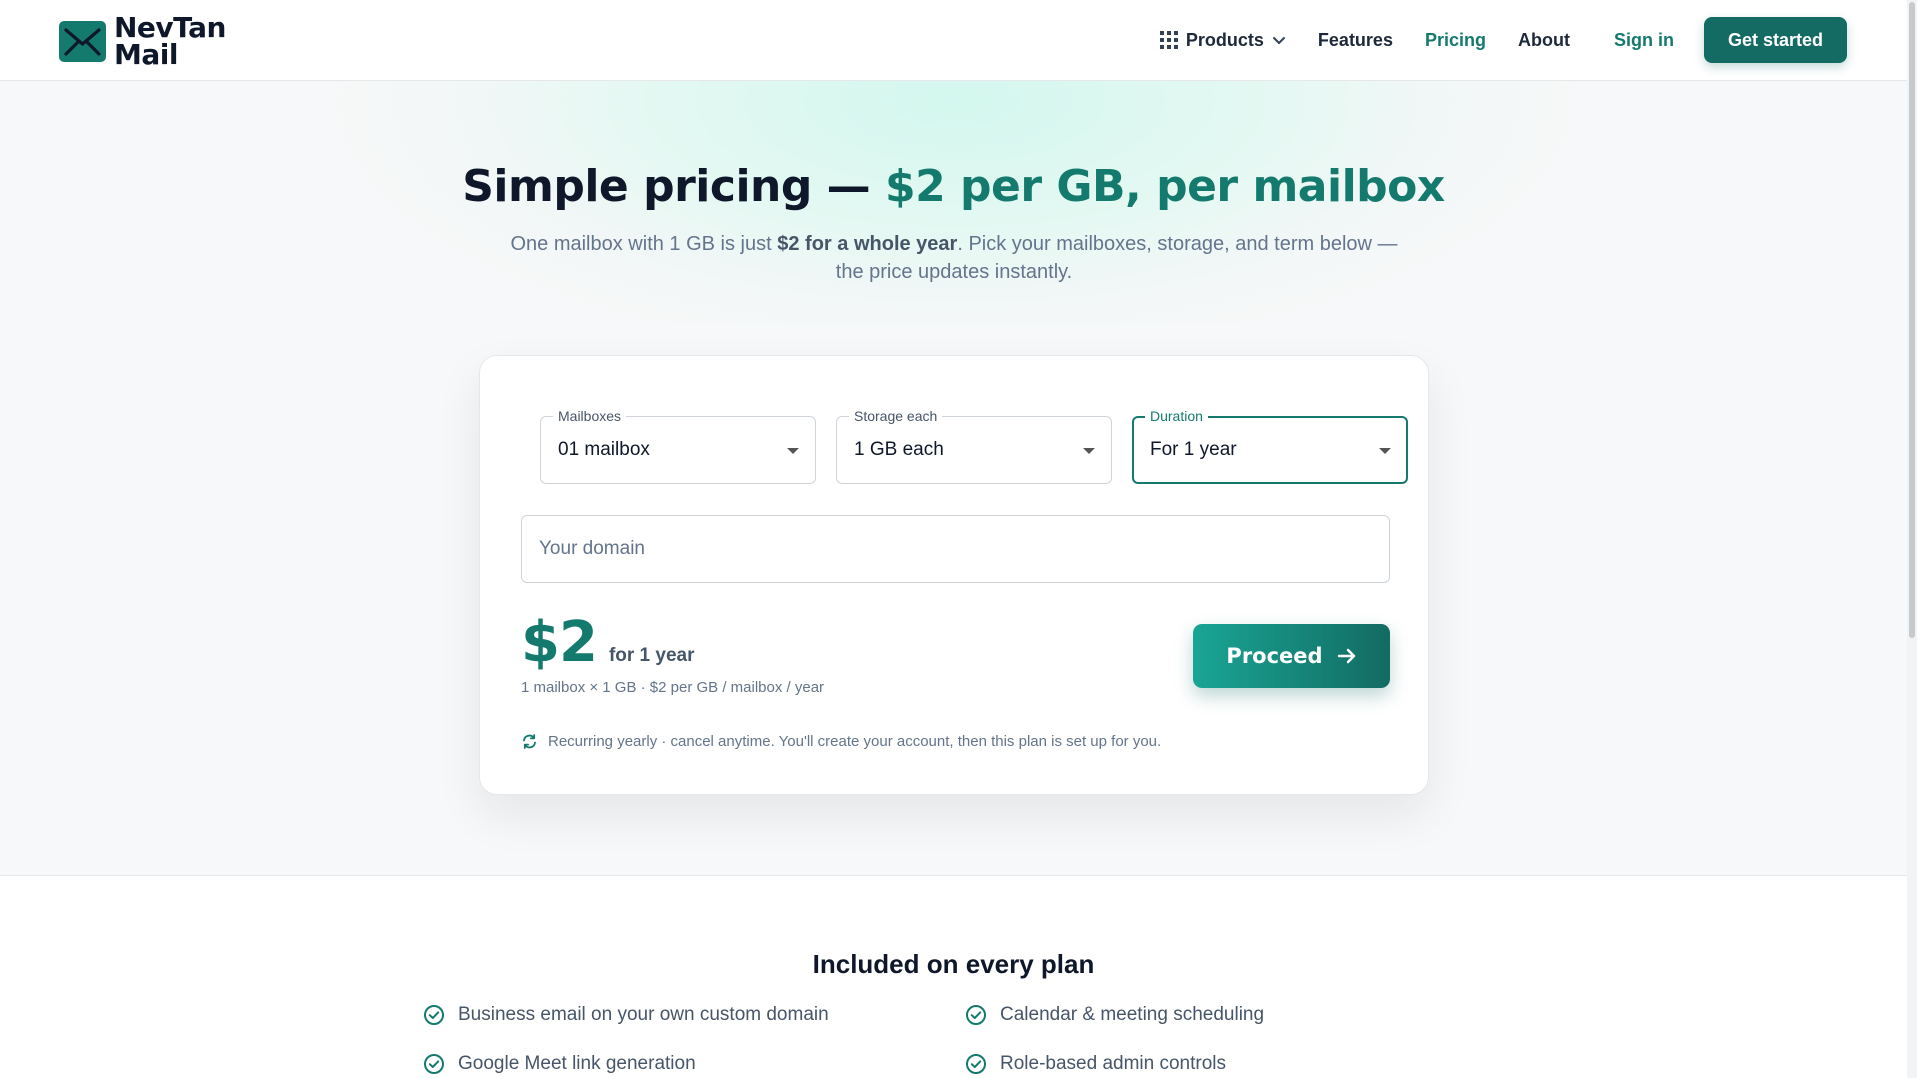 The image size is (1917, 1078). I want to click on brand-name: NevTan Mail, so click(170, 41).